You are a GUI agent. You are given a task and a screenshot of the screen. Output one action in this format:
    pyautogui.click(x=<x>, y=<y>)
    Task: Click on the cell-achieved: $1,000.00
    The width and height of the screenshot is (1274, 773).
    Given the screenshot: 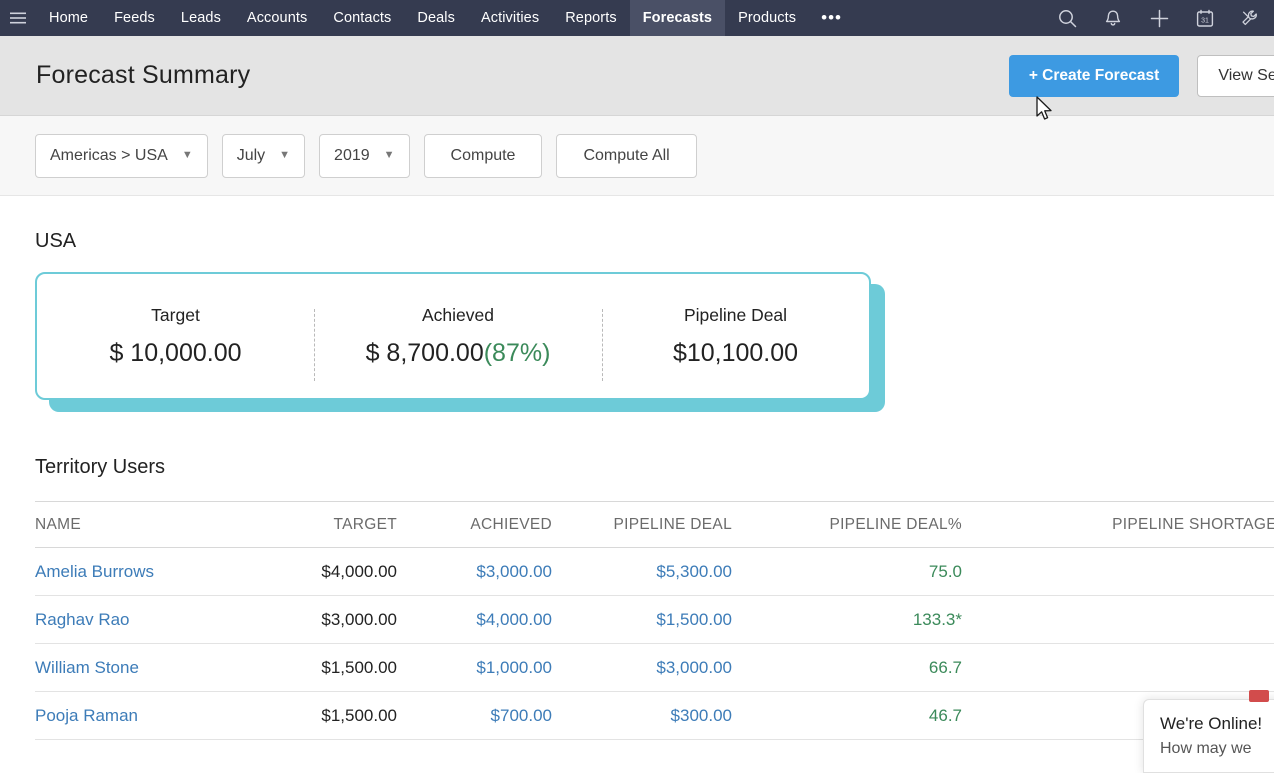 What is the action you would take?
    pyautogui.click(x=474, y=667)
    